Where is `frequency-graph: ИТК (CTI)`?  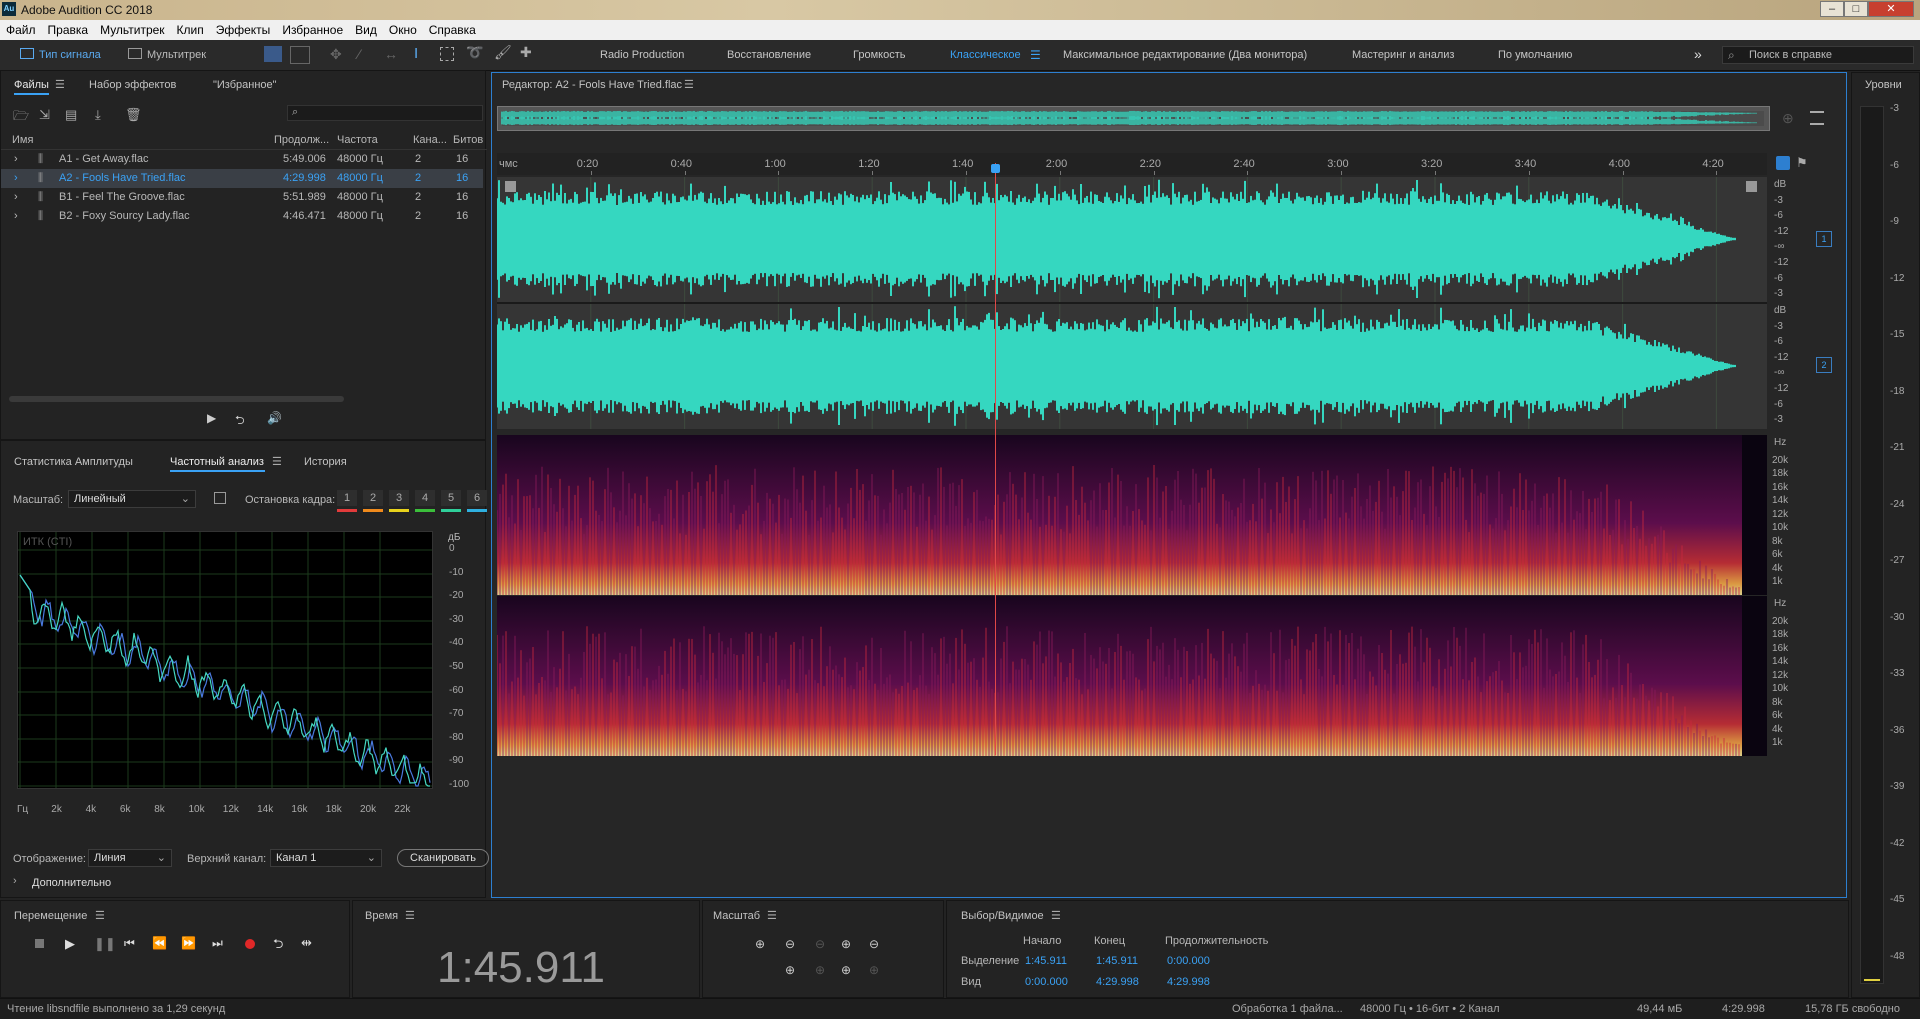
frequency-graph: ИТК (CTI) is located at coordinates (225, 660).